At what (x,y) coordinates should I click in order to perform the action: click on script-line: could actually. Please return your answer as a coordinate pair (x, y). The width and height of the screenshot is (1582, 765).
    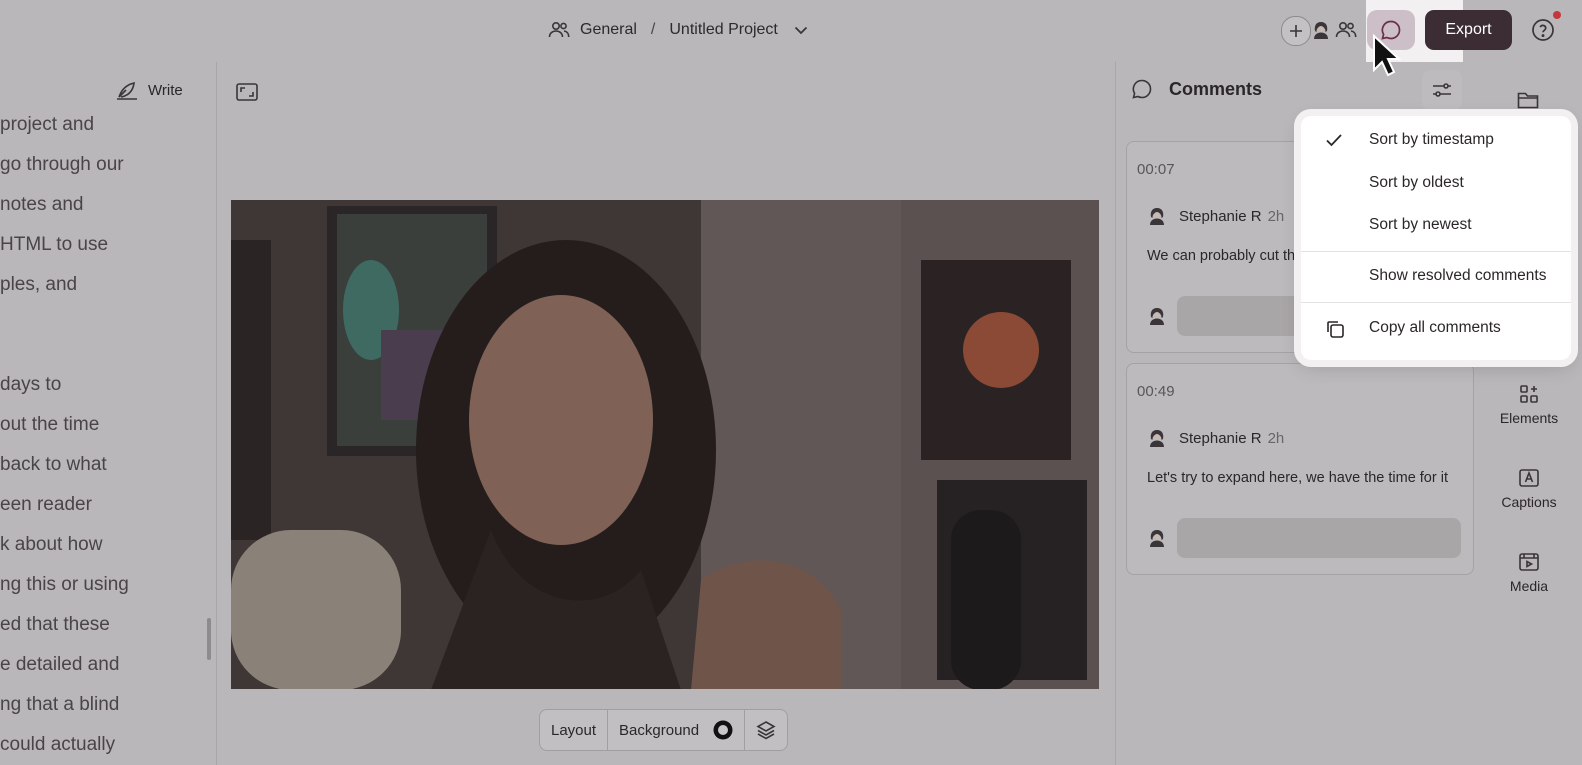
    Looking at the image, I should click on (58, 744).